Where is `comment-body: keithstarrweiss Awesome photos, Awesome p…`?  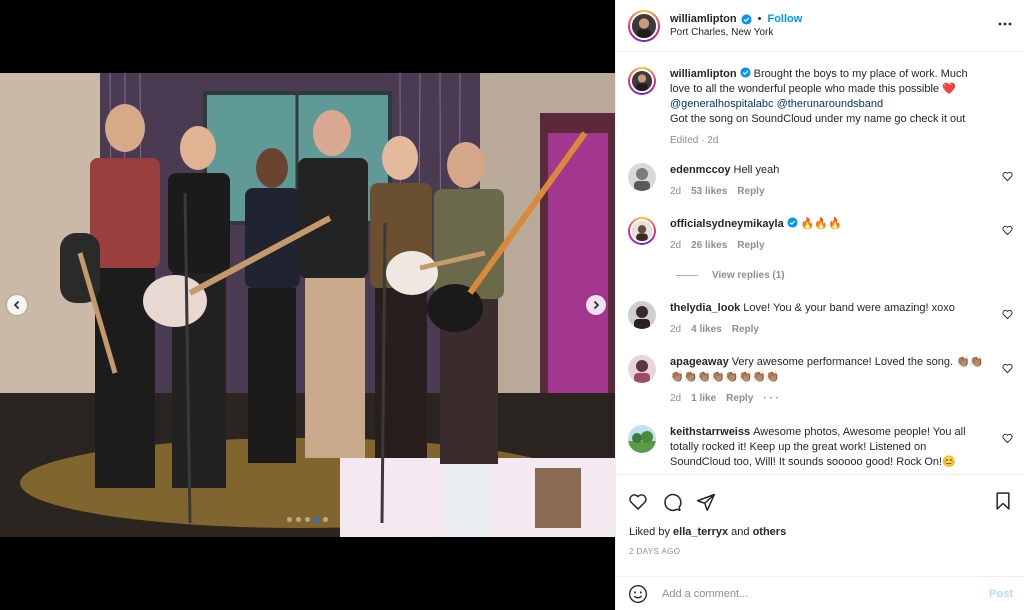
comment-body: keithstarrweiss Awesome photos, Awesome p… is located at coordinates (829, 447).